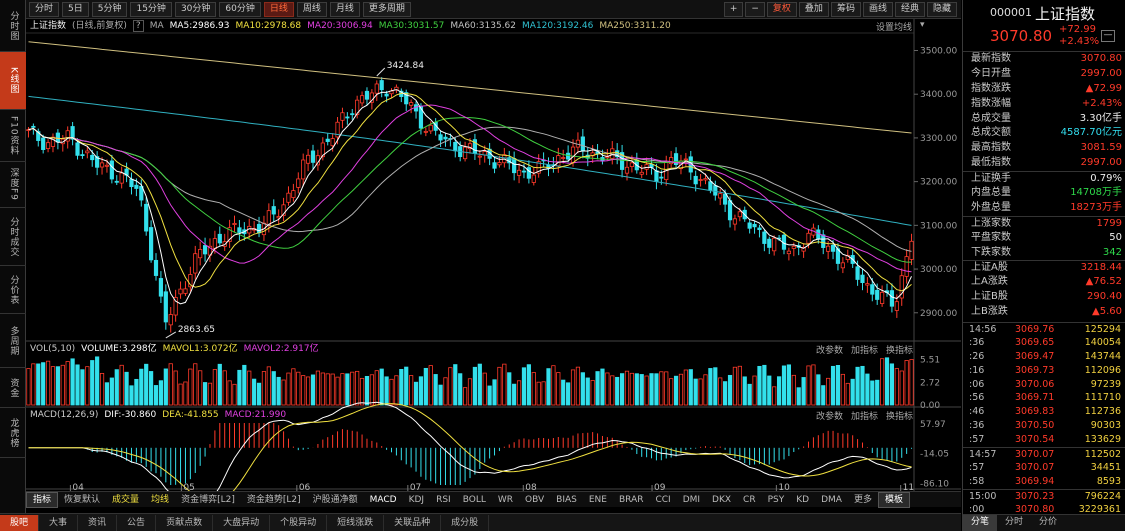  What do you see at coordinates (776, 500) in the screenshot?
I see `indicator-tab-20: PSY` at bounding box center [776, 500].